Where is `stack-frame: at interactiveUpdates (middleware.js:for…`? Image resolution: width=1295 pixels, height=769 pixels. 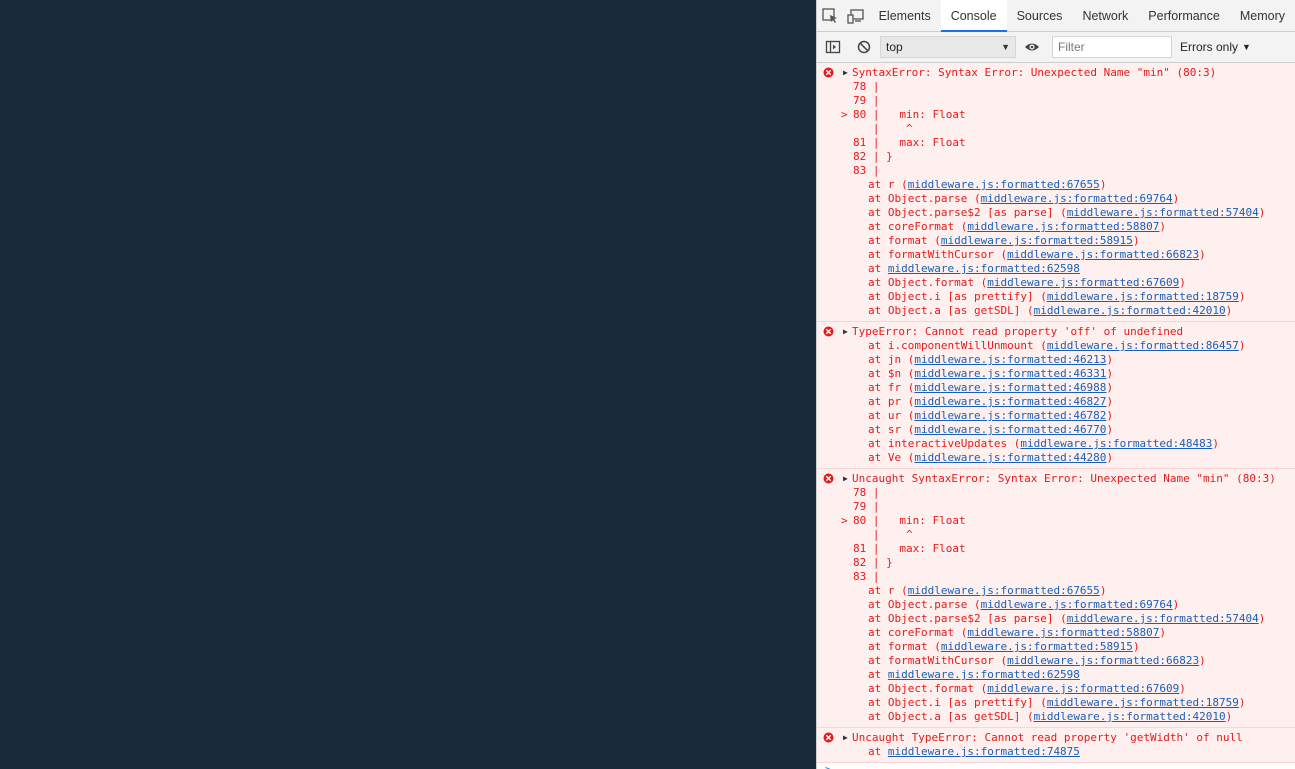 stack-frame: at interactiveUpdates (middleware.js:for… is located at coordinates (1044, 443).